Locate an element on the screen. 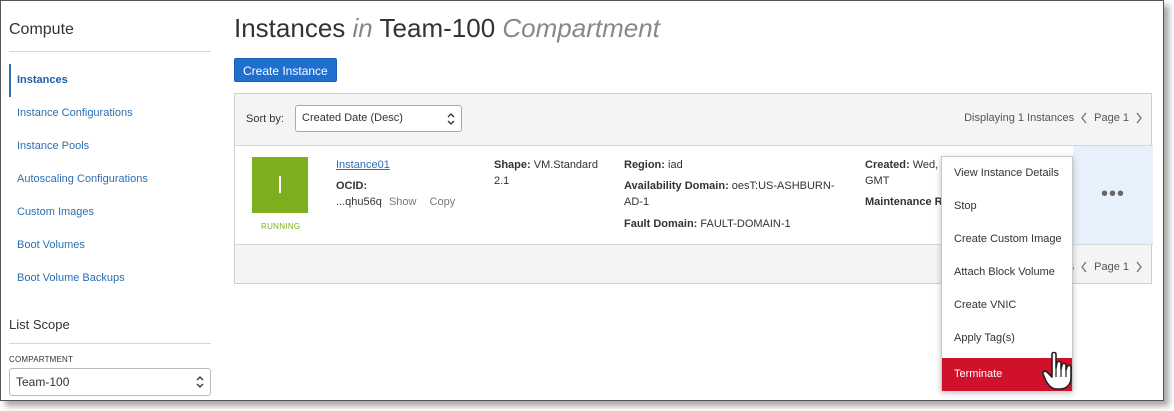  sidebar-item-custom-images: Custom Images is located at coordinates (110, 212).